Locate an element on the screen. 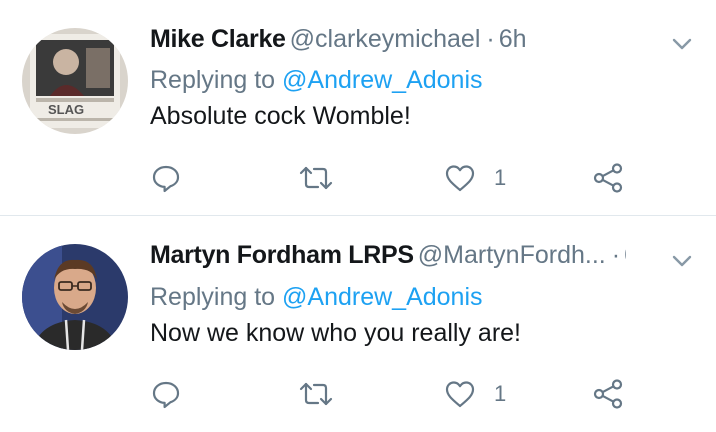 This screenshot has height=432, width=716. author-name: Martyn Fordham LRPS is located at coordinates (282, 255).